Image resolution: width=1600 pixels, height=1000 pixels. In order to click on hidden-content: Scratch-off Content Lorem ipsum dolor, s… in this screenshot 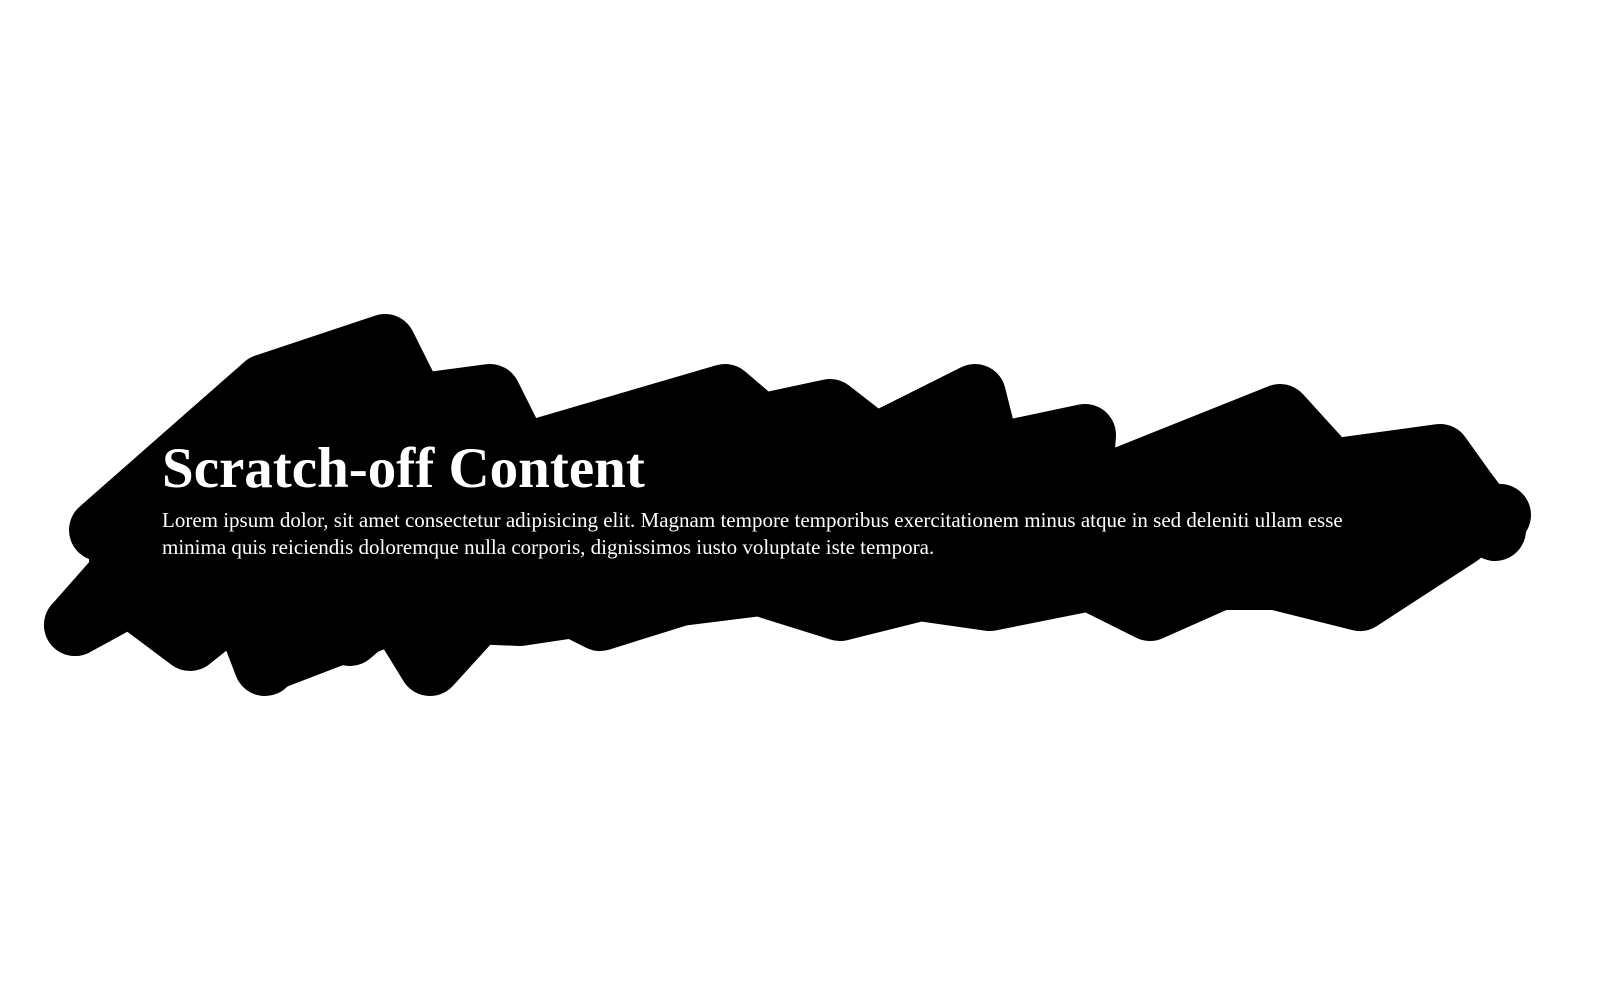, I will do `click(792, 501)`.